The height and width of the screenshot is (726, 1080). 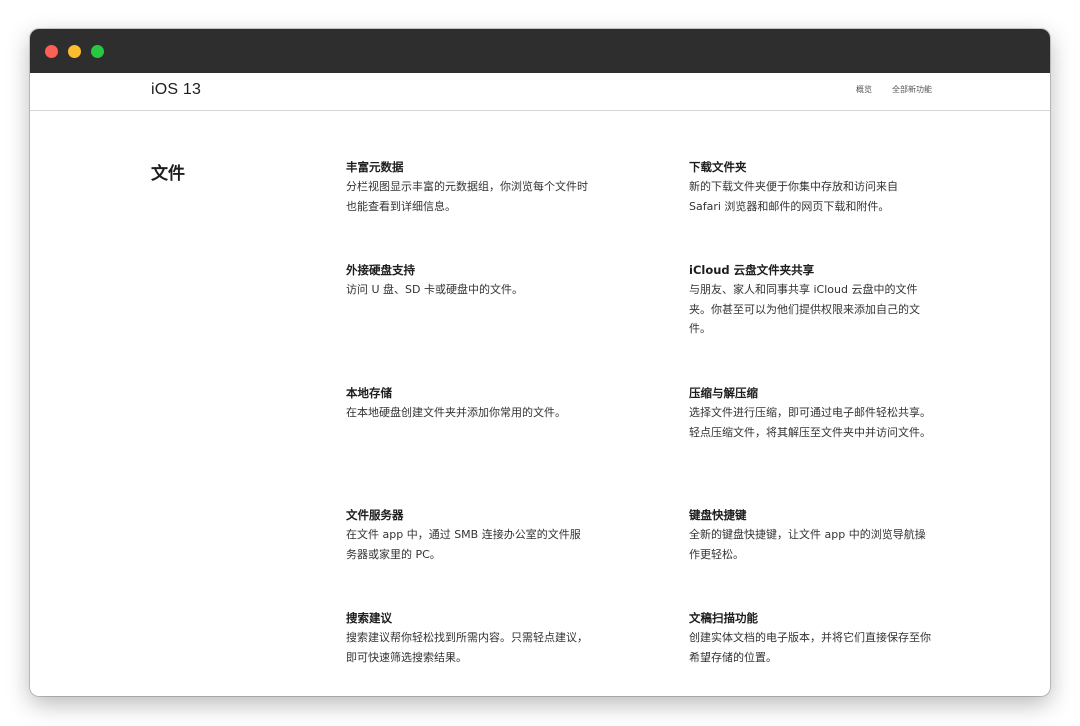 I want to click on feature-title: 丰富元数据, so click(x=375, y=167).